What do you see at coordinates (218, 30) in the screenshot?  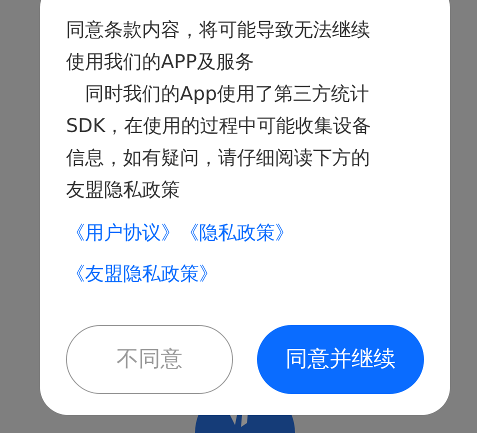 I see `body-text: 同意条款内容，将可能导致无法继续` at bounding box center [218, 30].